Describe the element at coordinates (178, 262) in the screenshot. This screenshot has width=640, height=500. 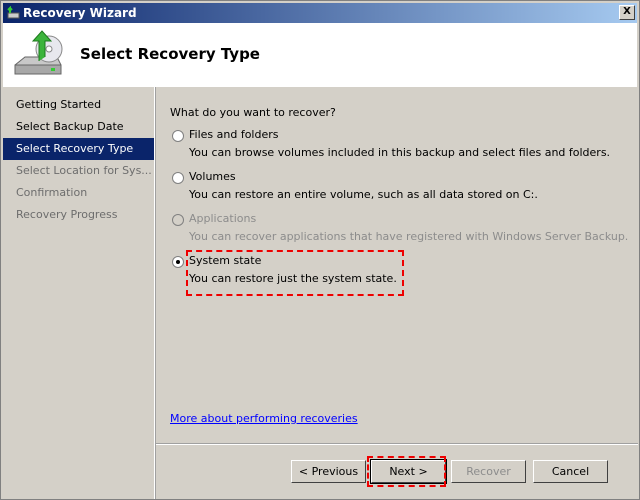
I see `radio-system-state` at that location.